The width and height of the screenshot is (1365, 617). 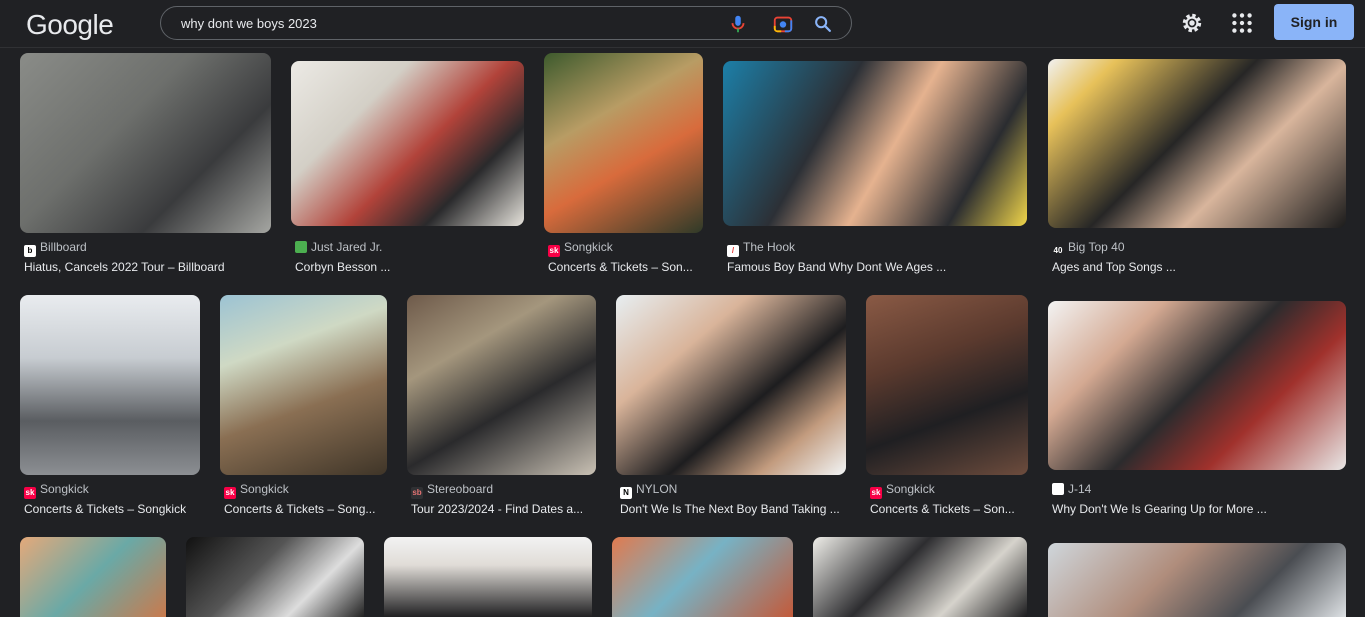 What do you see at coordinates (506, 23) in the screenshot?
I see `search-box: why dont we boys 2023` at bounding box center [506, 23].